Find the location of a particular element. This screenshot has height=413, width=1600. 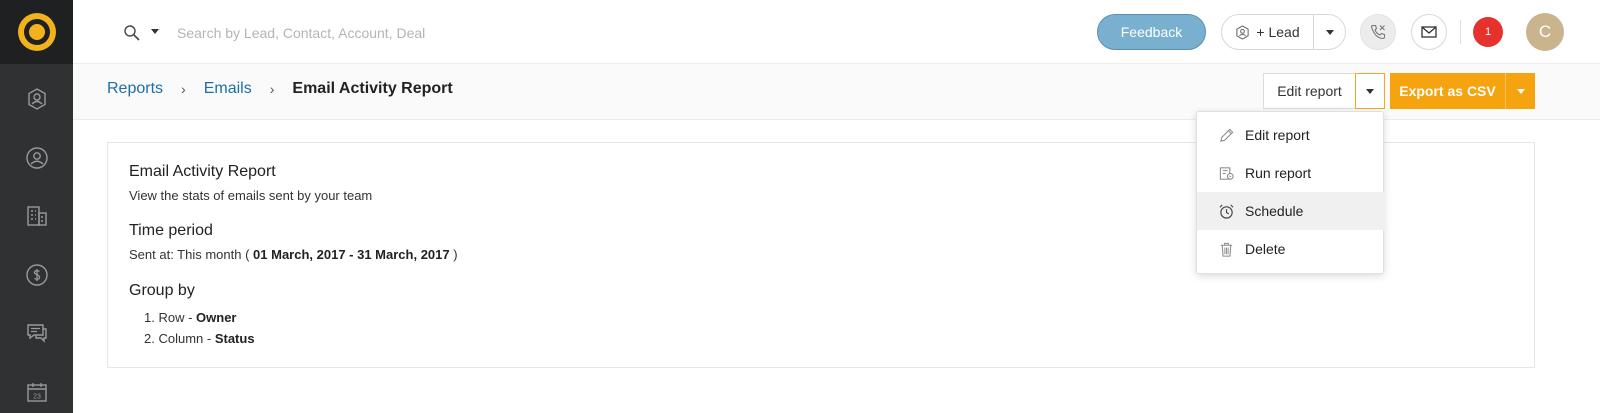

trash-icon is located at coordinates (1226, 249).